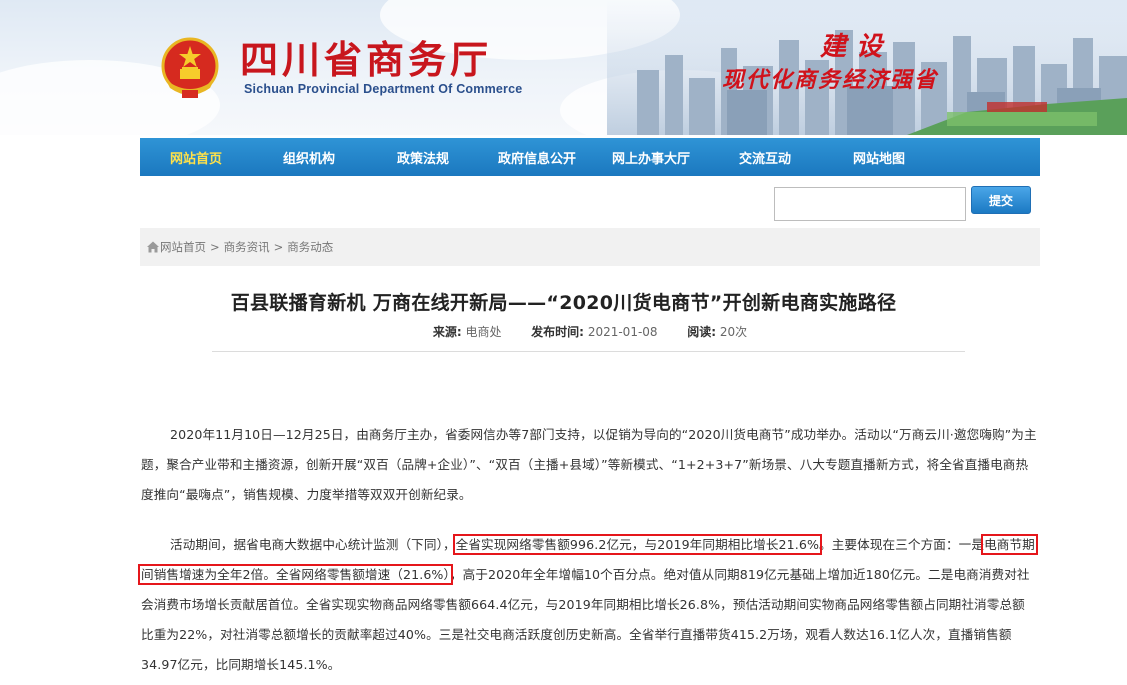 The width and height of the screenshot is (1127, 685). I want to click on nav-item-sitemap: 网站地图, so click(879, 157).